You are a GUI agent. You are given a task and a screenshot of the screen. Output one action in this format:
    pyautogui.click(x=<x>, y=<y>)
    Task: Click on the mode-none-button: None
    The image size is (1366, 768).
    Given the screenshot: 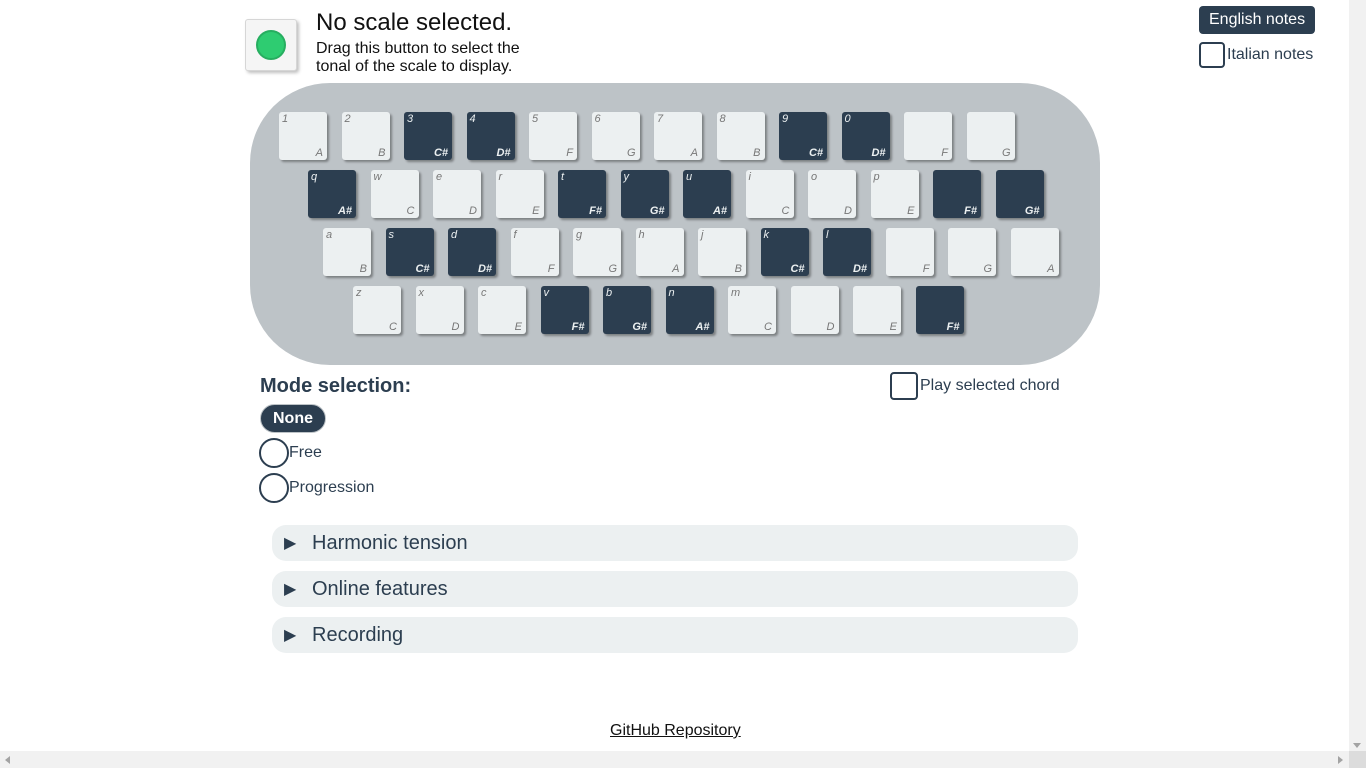 What is the action you would take?
    pyautogui.click(x=293, y=418)
    